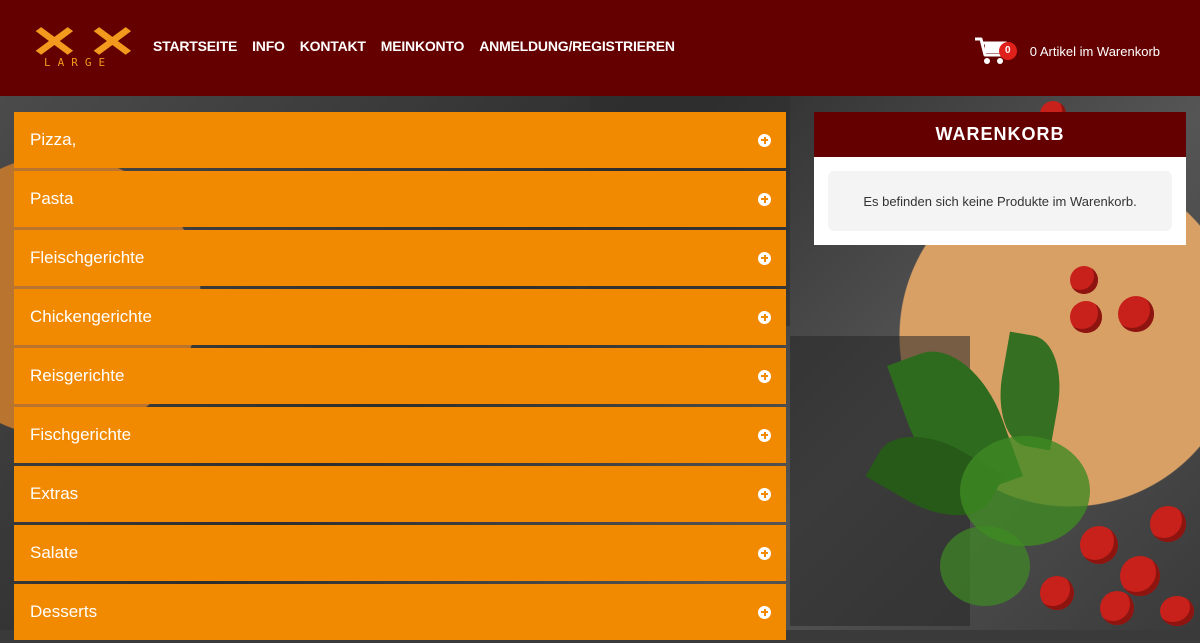  I want to click on shopping-cart-icon: 0, so click(995, 51).